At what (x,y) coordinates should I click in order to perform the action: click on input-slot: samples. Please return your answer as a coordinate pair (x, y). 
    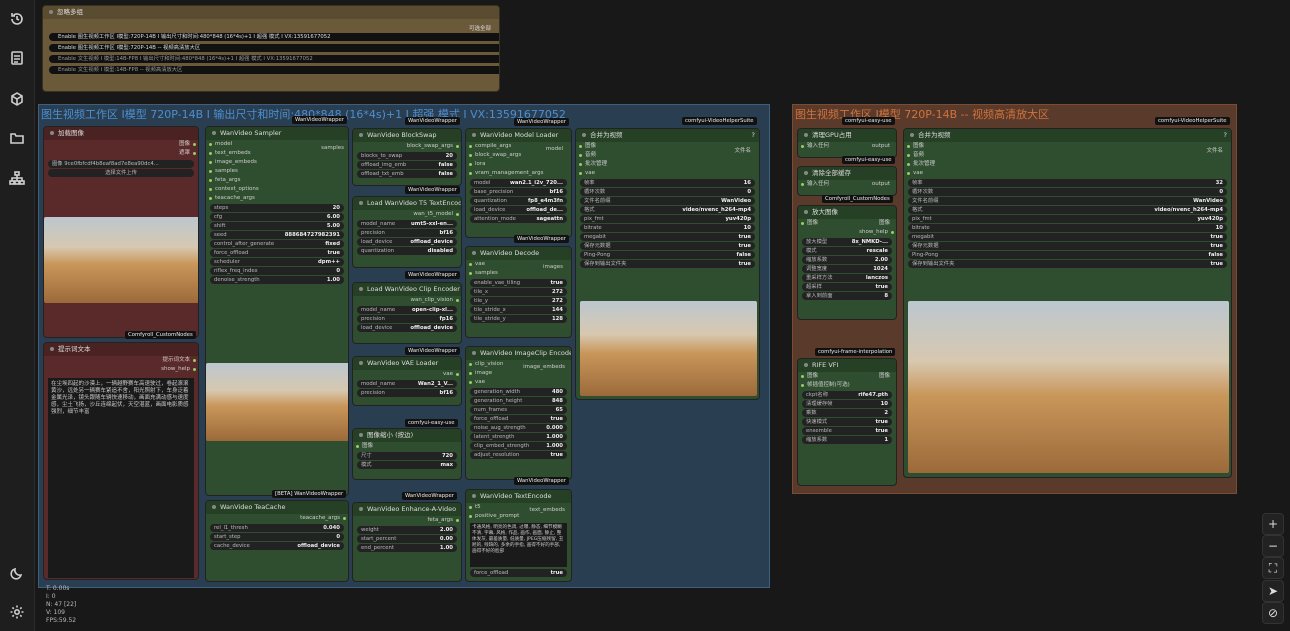
    Looking at the image, I should click on (277, 171).